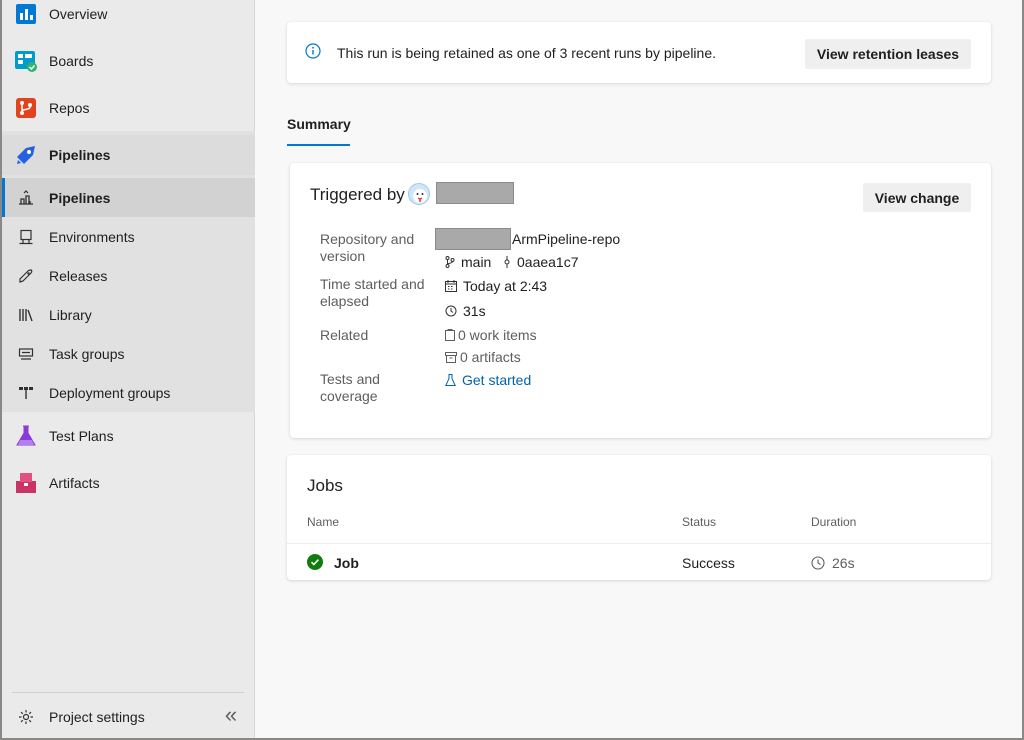  What do you see at coordinates (313, 52) in the screenshot?
I see `info-icon` at bounding box center [313, 52].